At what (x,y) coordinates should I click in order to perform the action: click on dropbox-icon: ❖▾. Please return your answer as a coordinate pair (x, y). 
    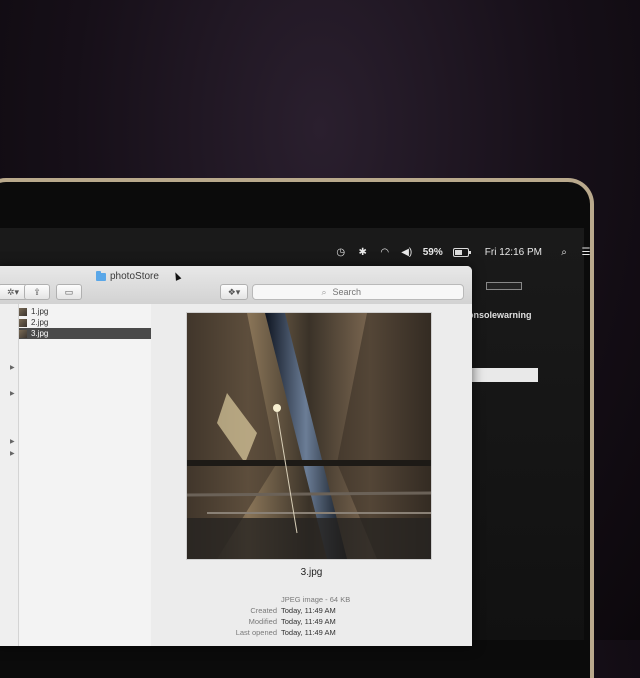
    Looking at the image, I should click on (234, 291).